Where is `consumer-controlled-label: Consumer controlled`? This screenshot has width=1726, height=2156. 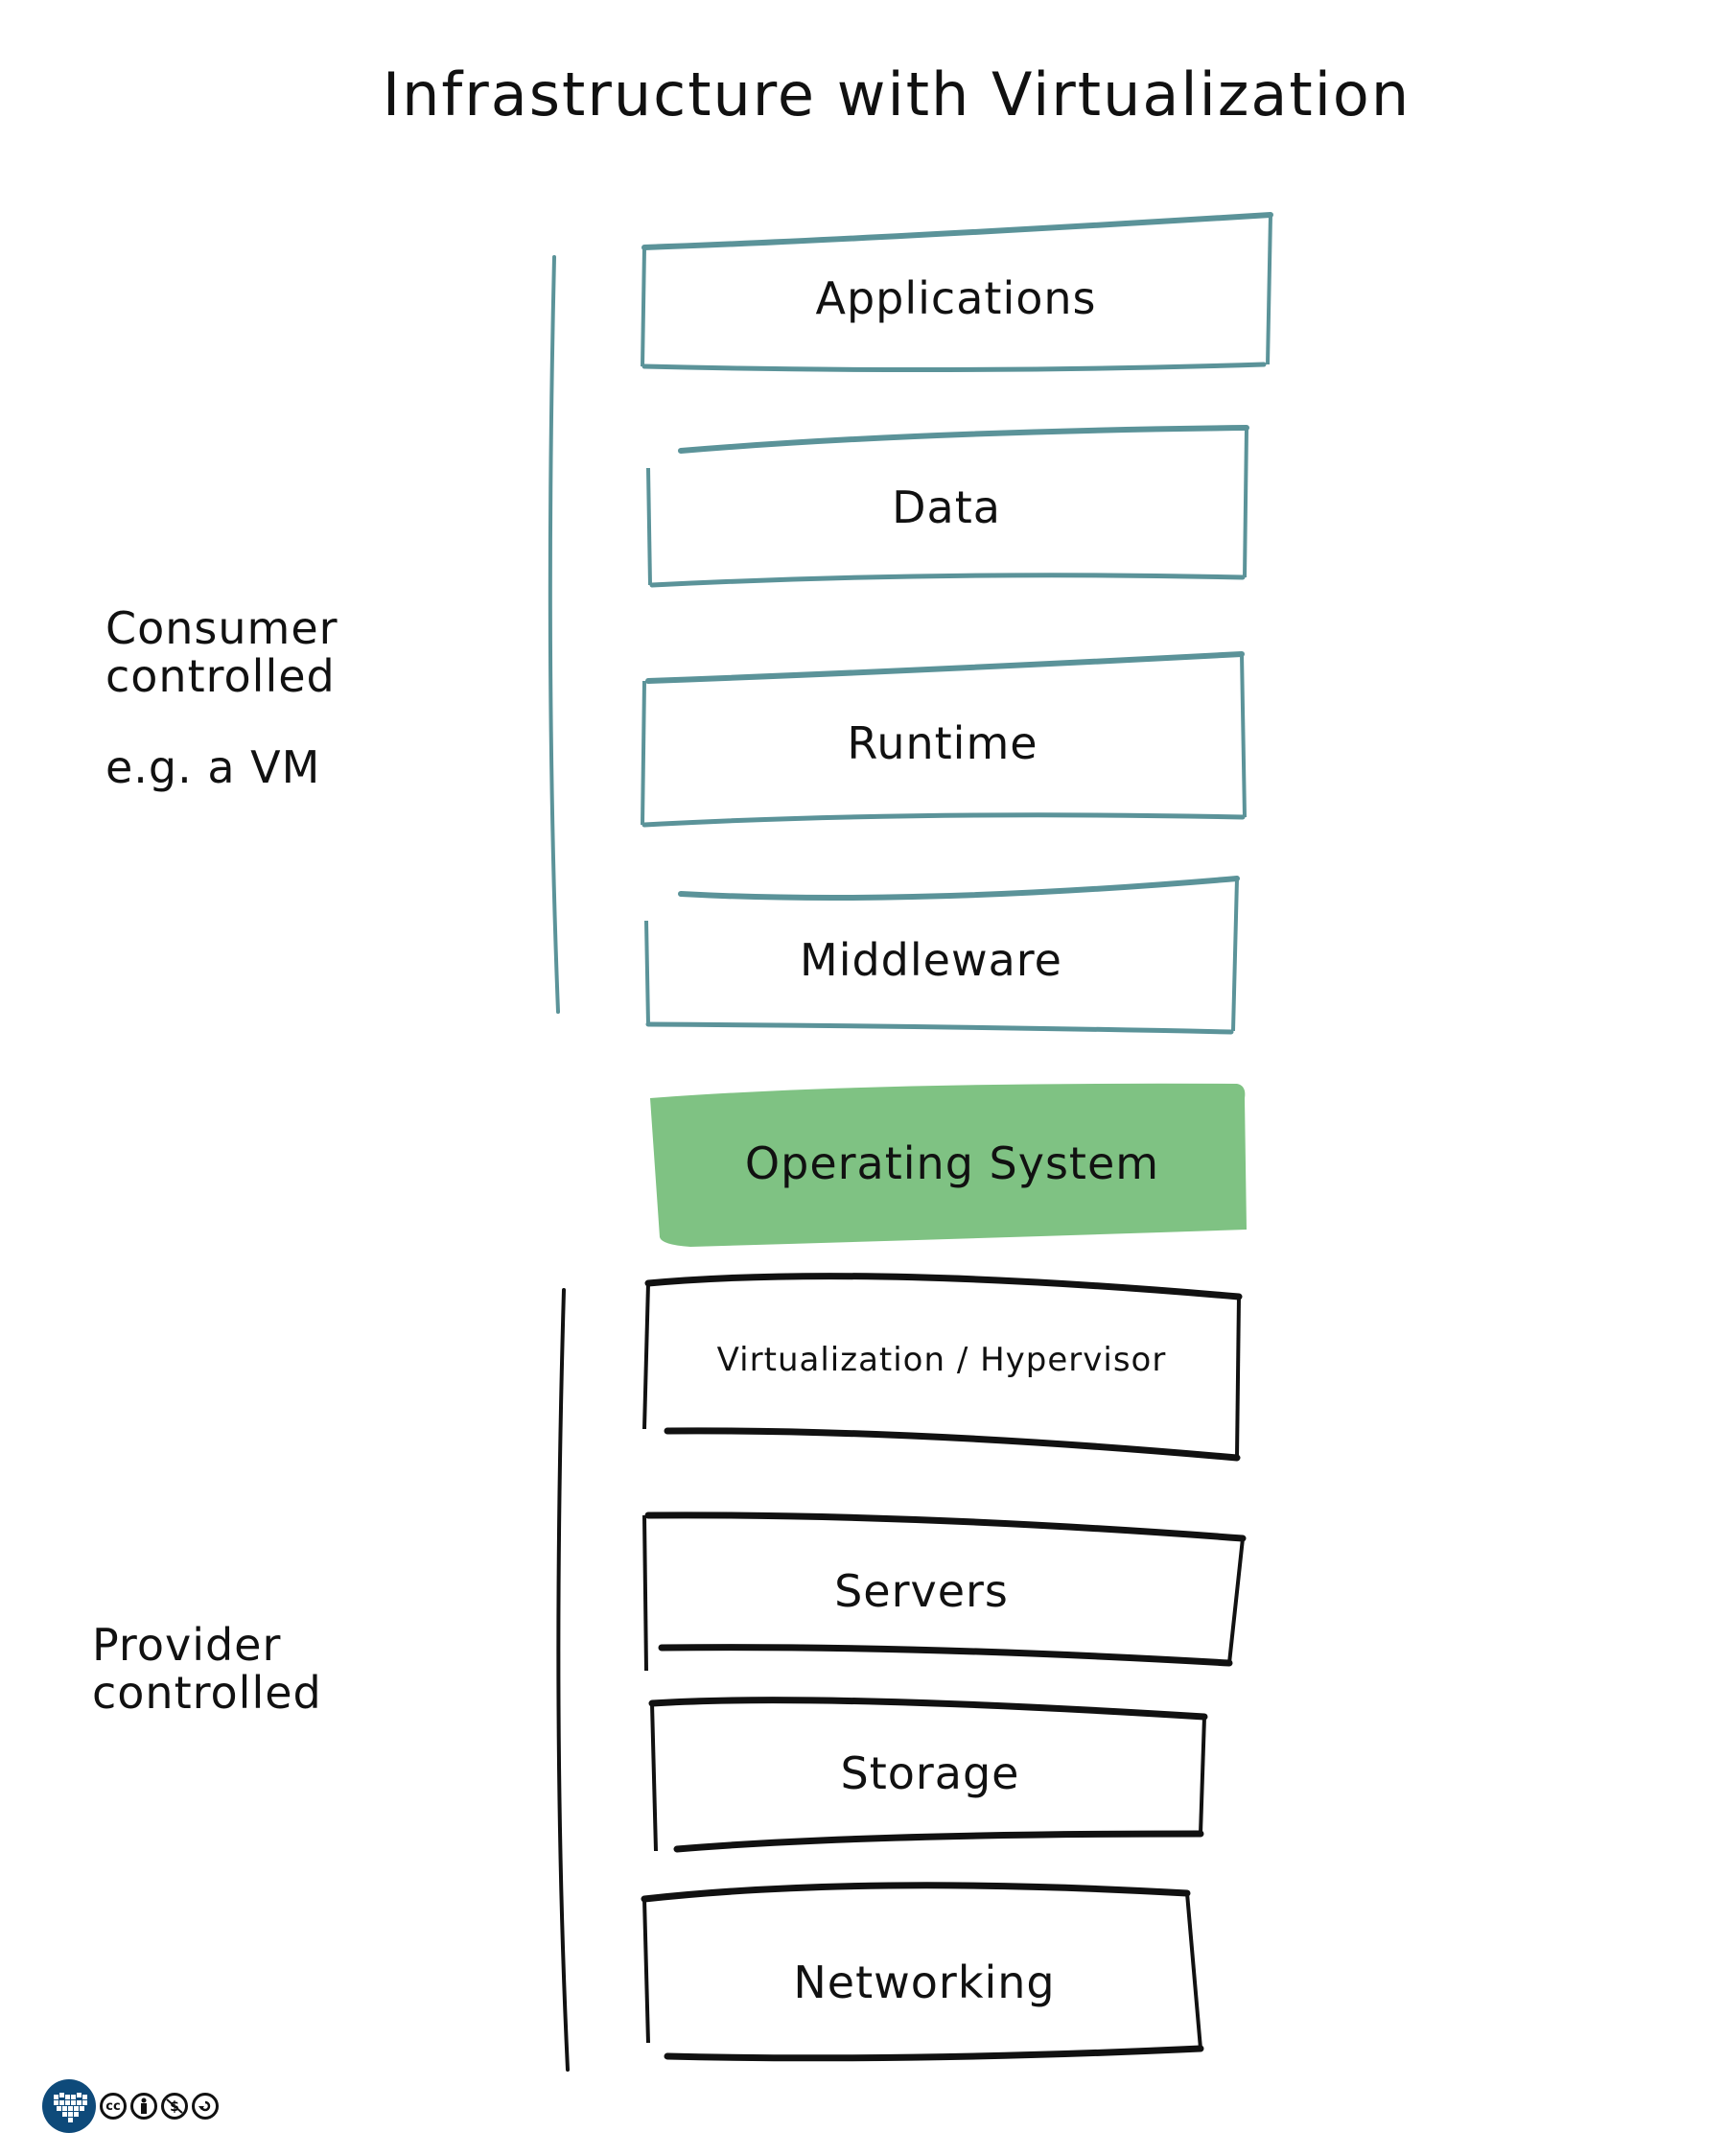 consumer-controlled-label: Consumer controlled is located at coordinates (221, 652).